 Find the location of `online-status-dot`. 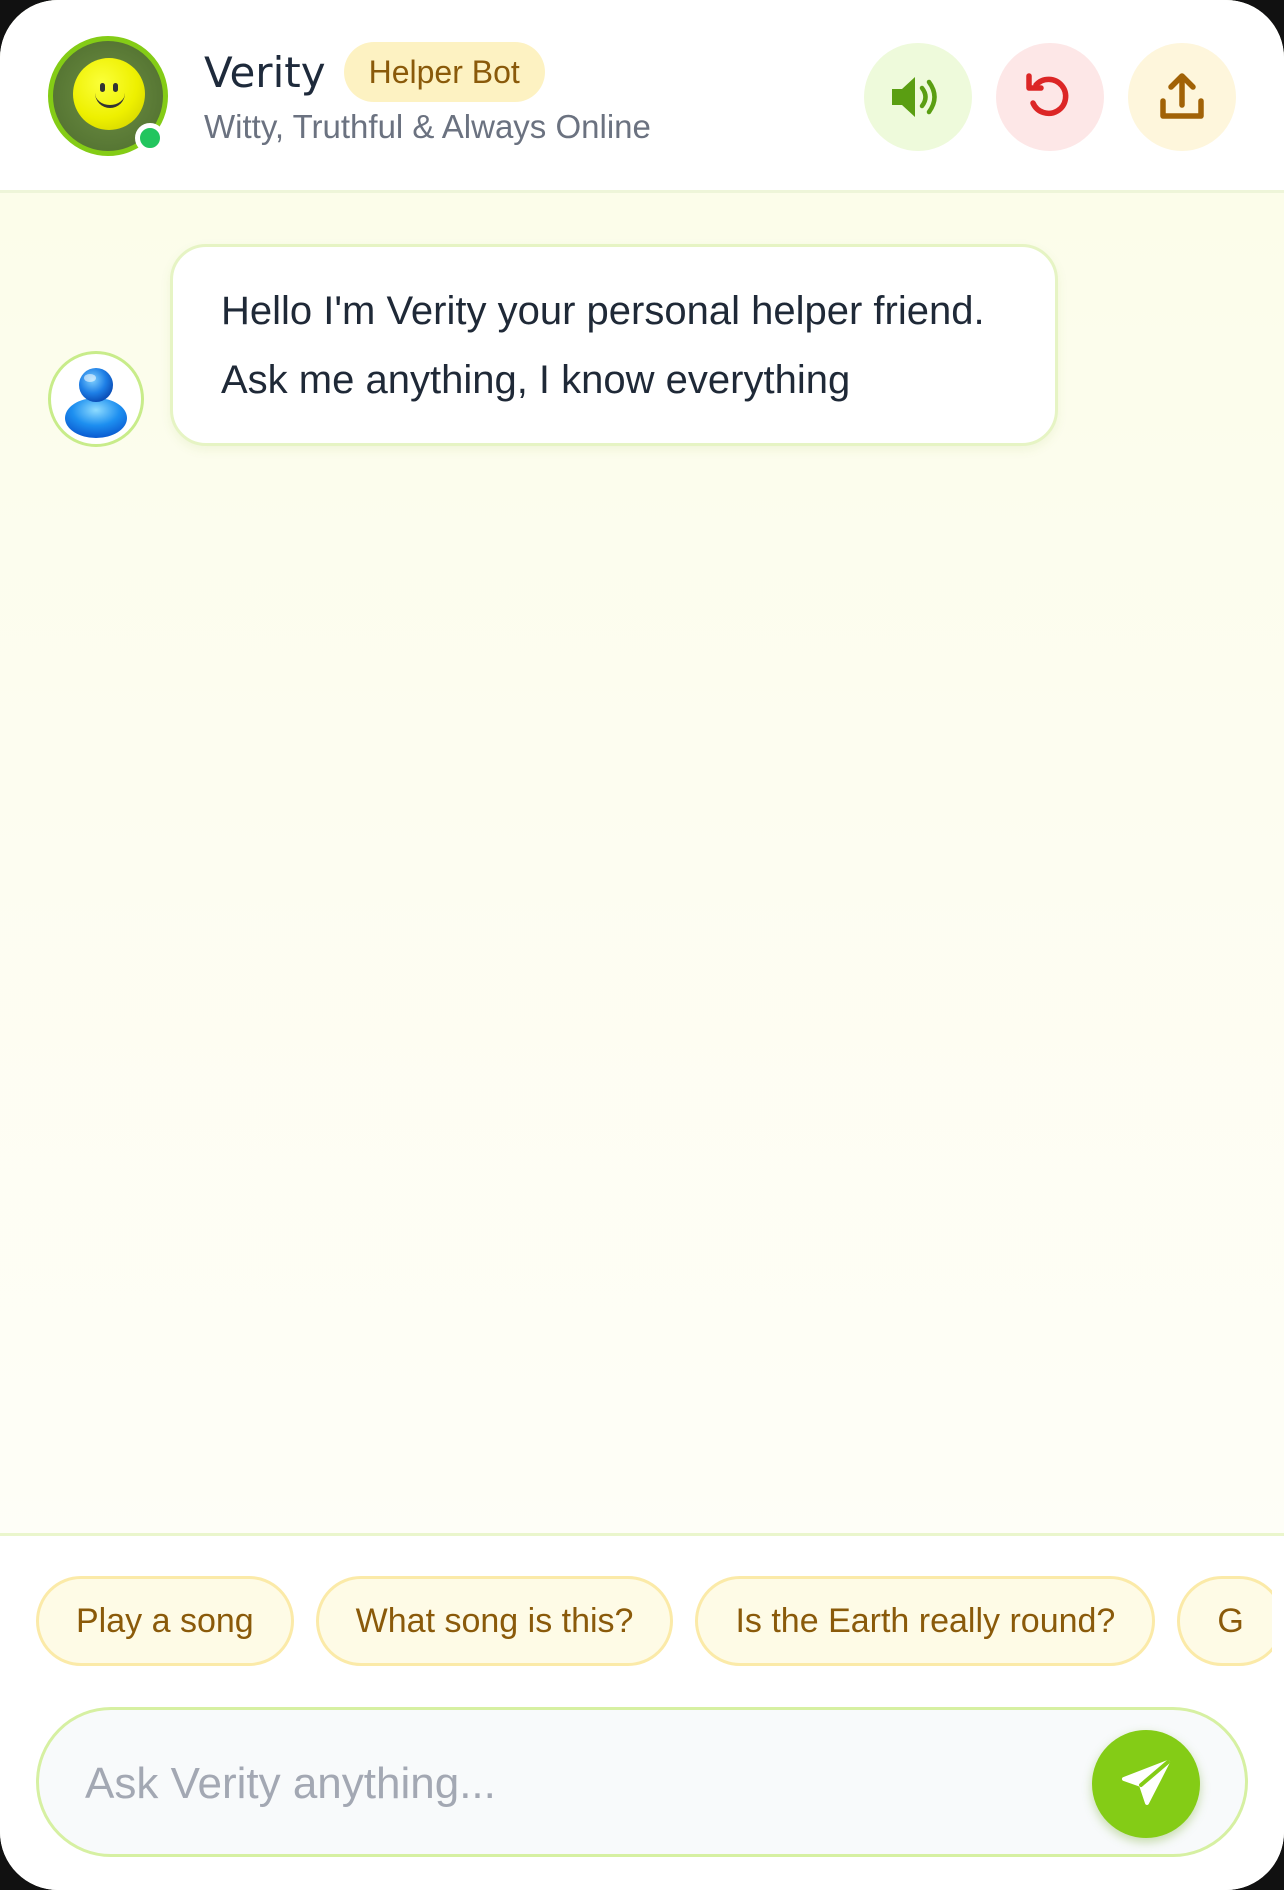

online-status-dot is located at coordinates (150, 138).